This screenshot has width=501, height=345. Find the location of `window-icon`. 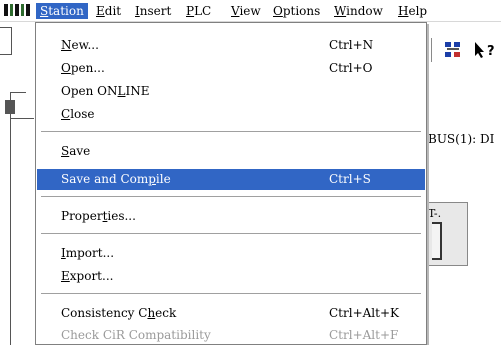

window-icon is located at coordinates (10, 107).